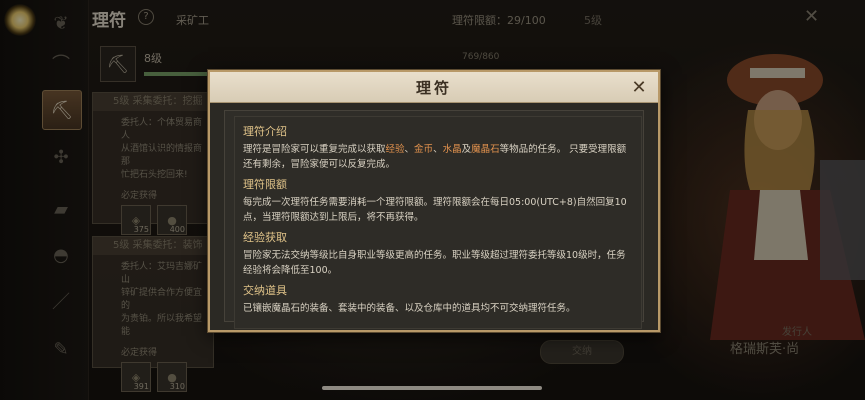  I want to click on section-title: 交纳道具, so click(265, 290).